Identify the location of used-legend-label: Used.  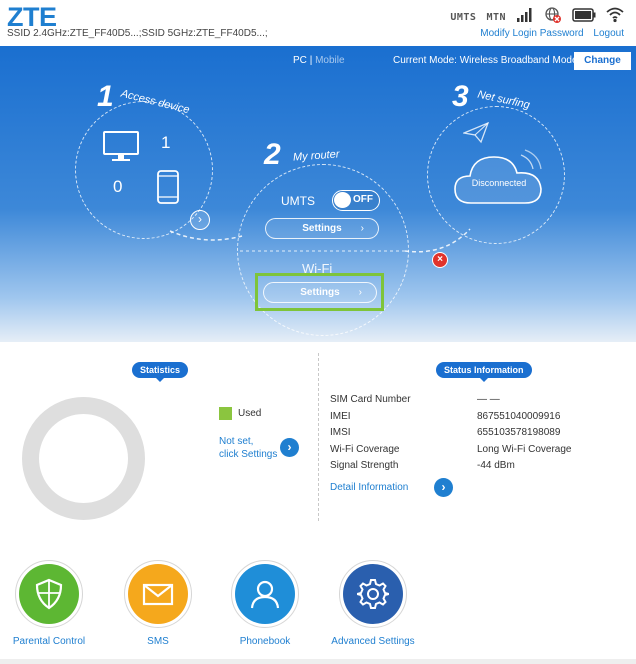
(250, 413).